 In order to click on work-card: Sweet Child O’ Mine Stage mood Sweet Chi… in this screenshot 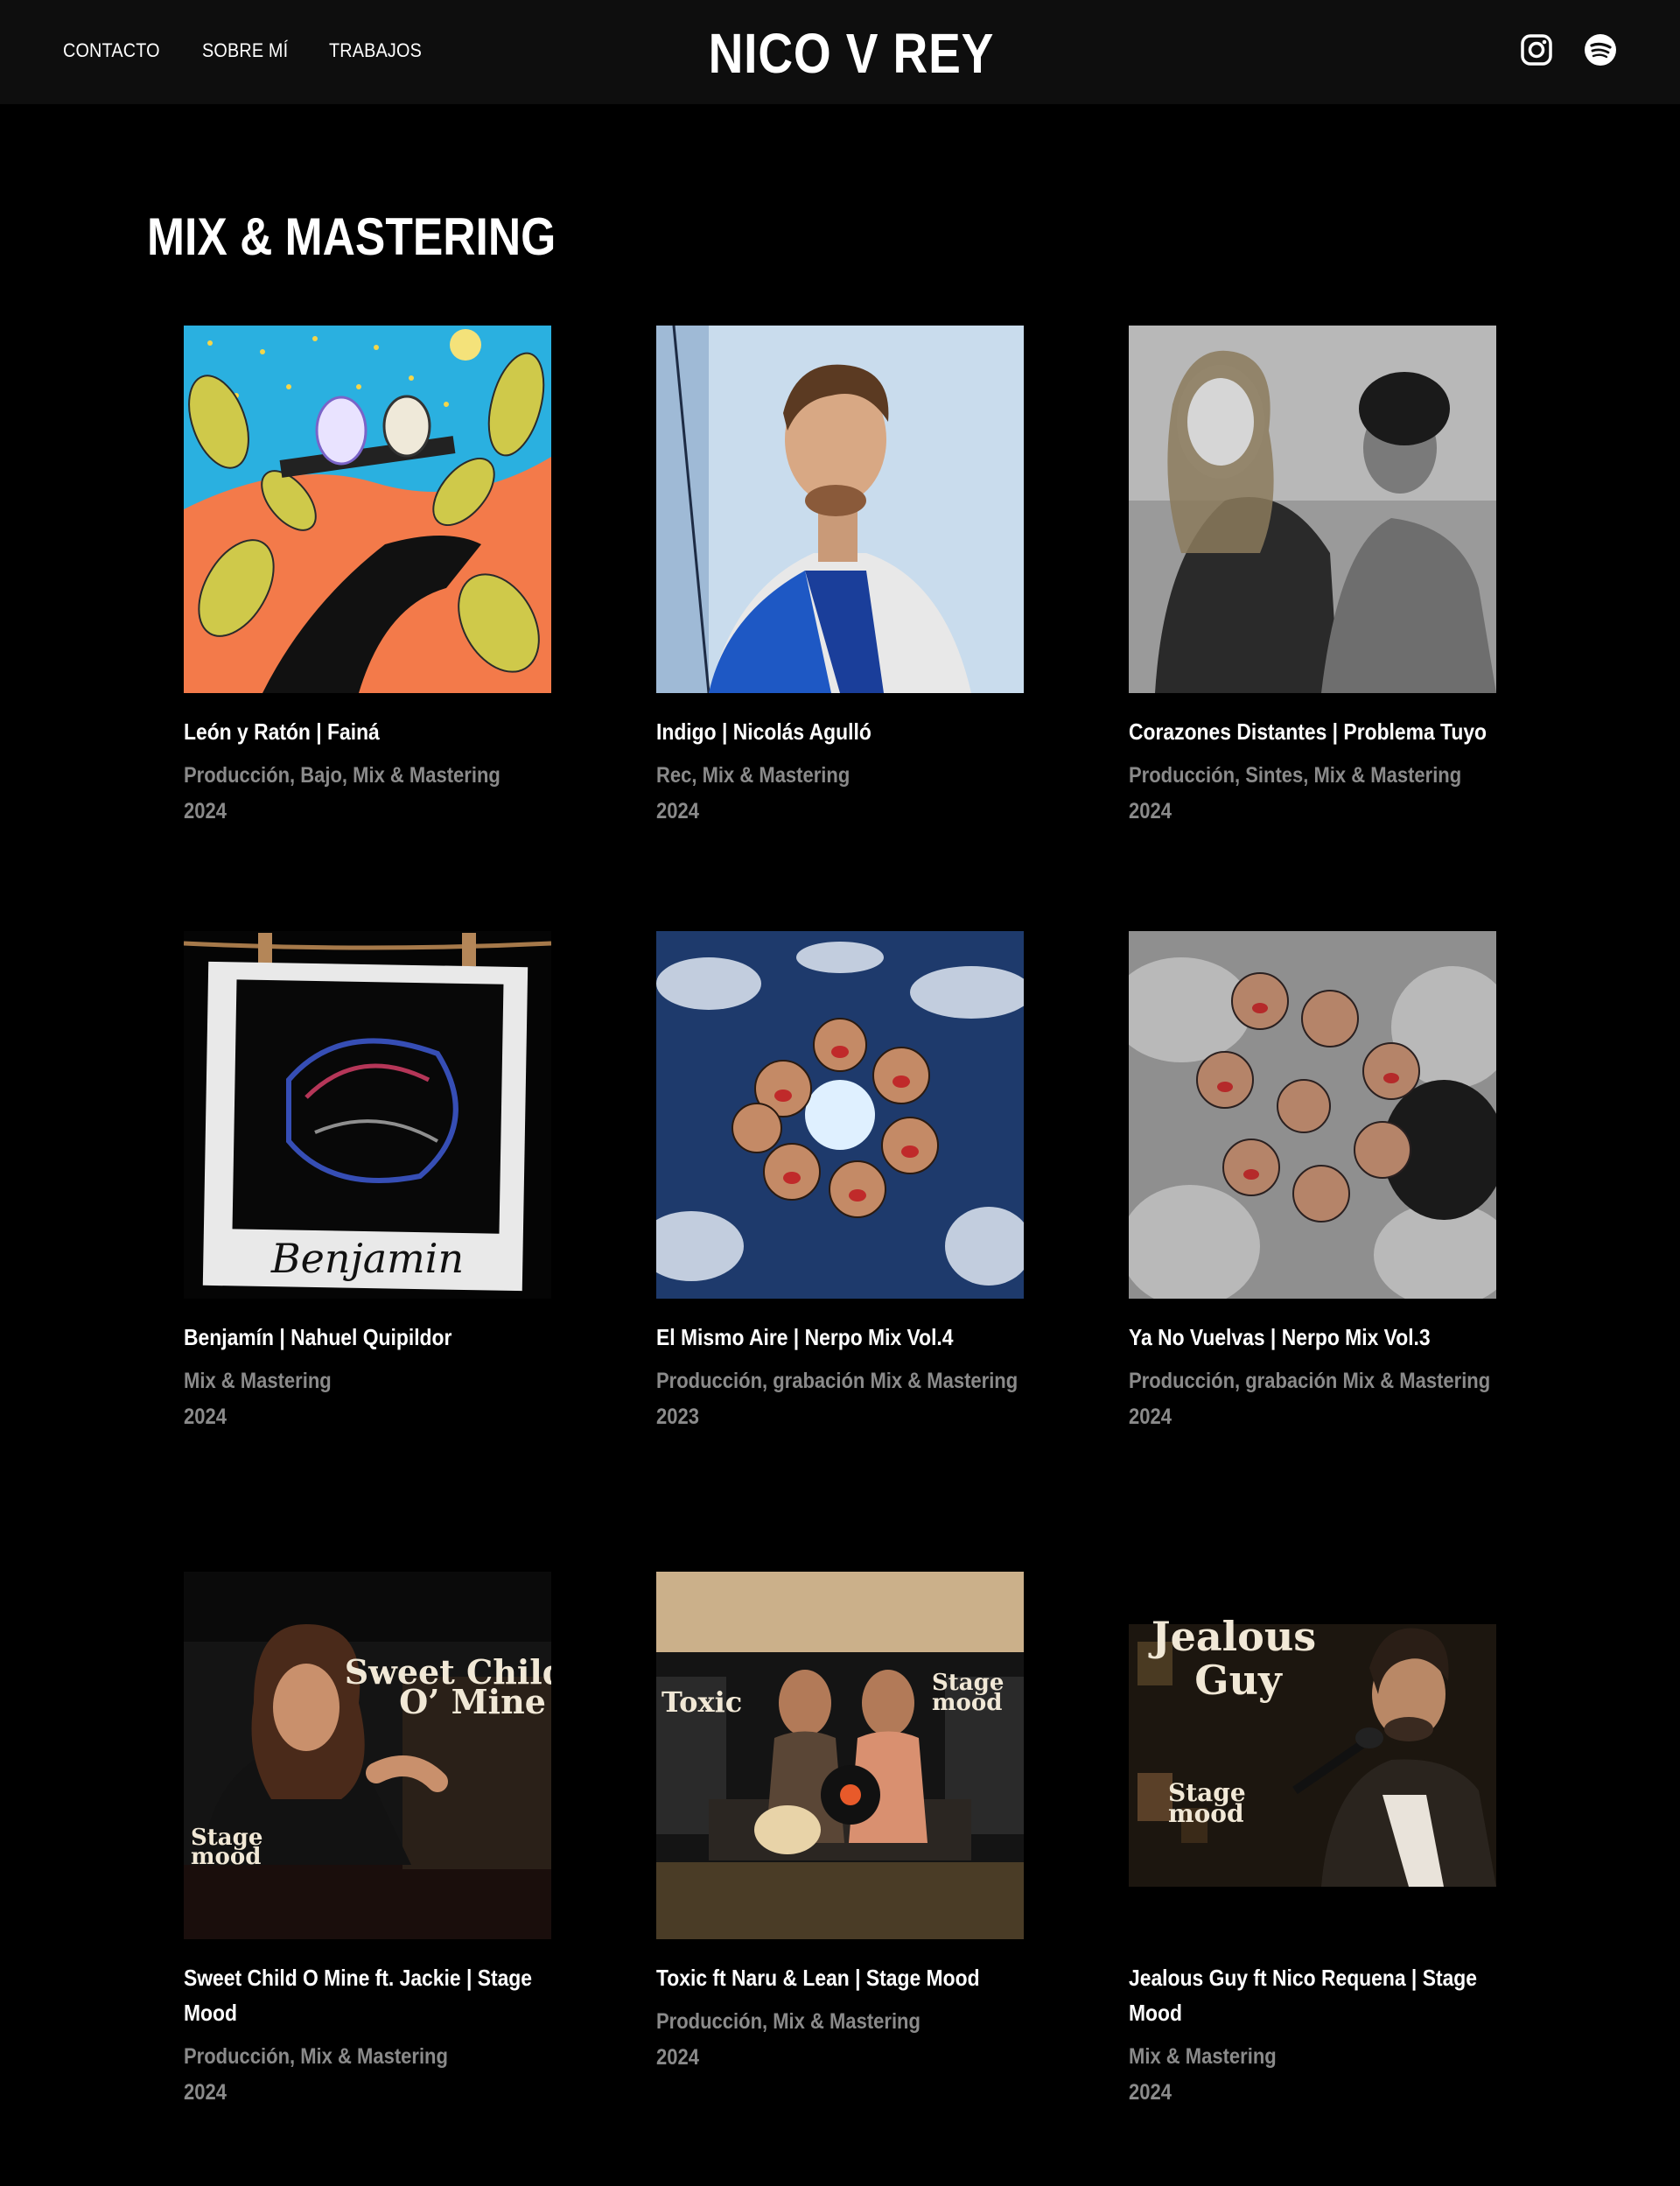, I will do `click(367, 1841)`.